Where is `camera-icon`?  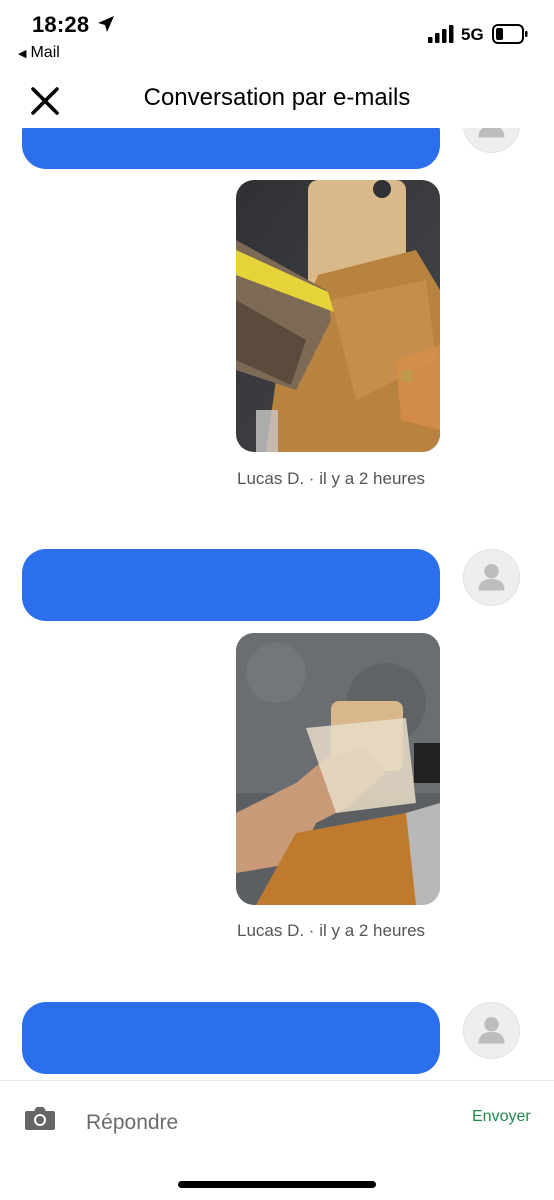
camera-icon is located at coordinates (40, 1118).